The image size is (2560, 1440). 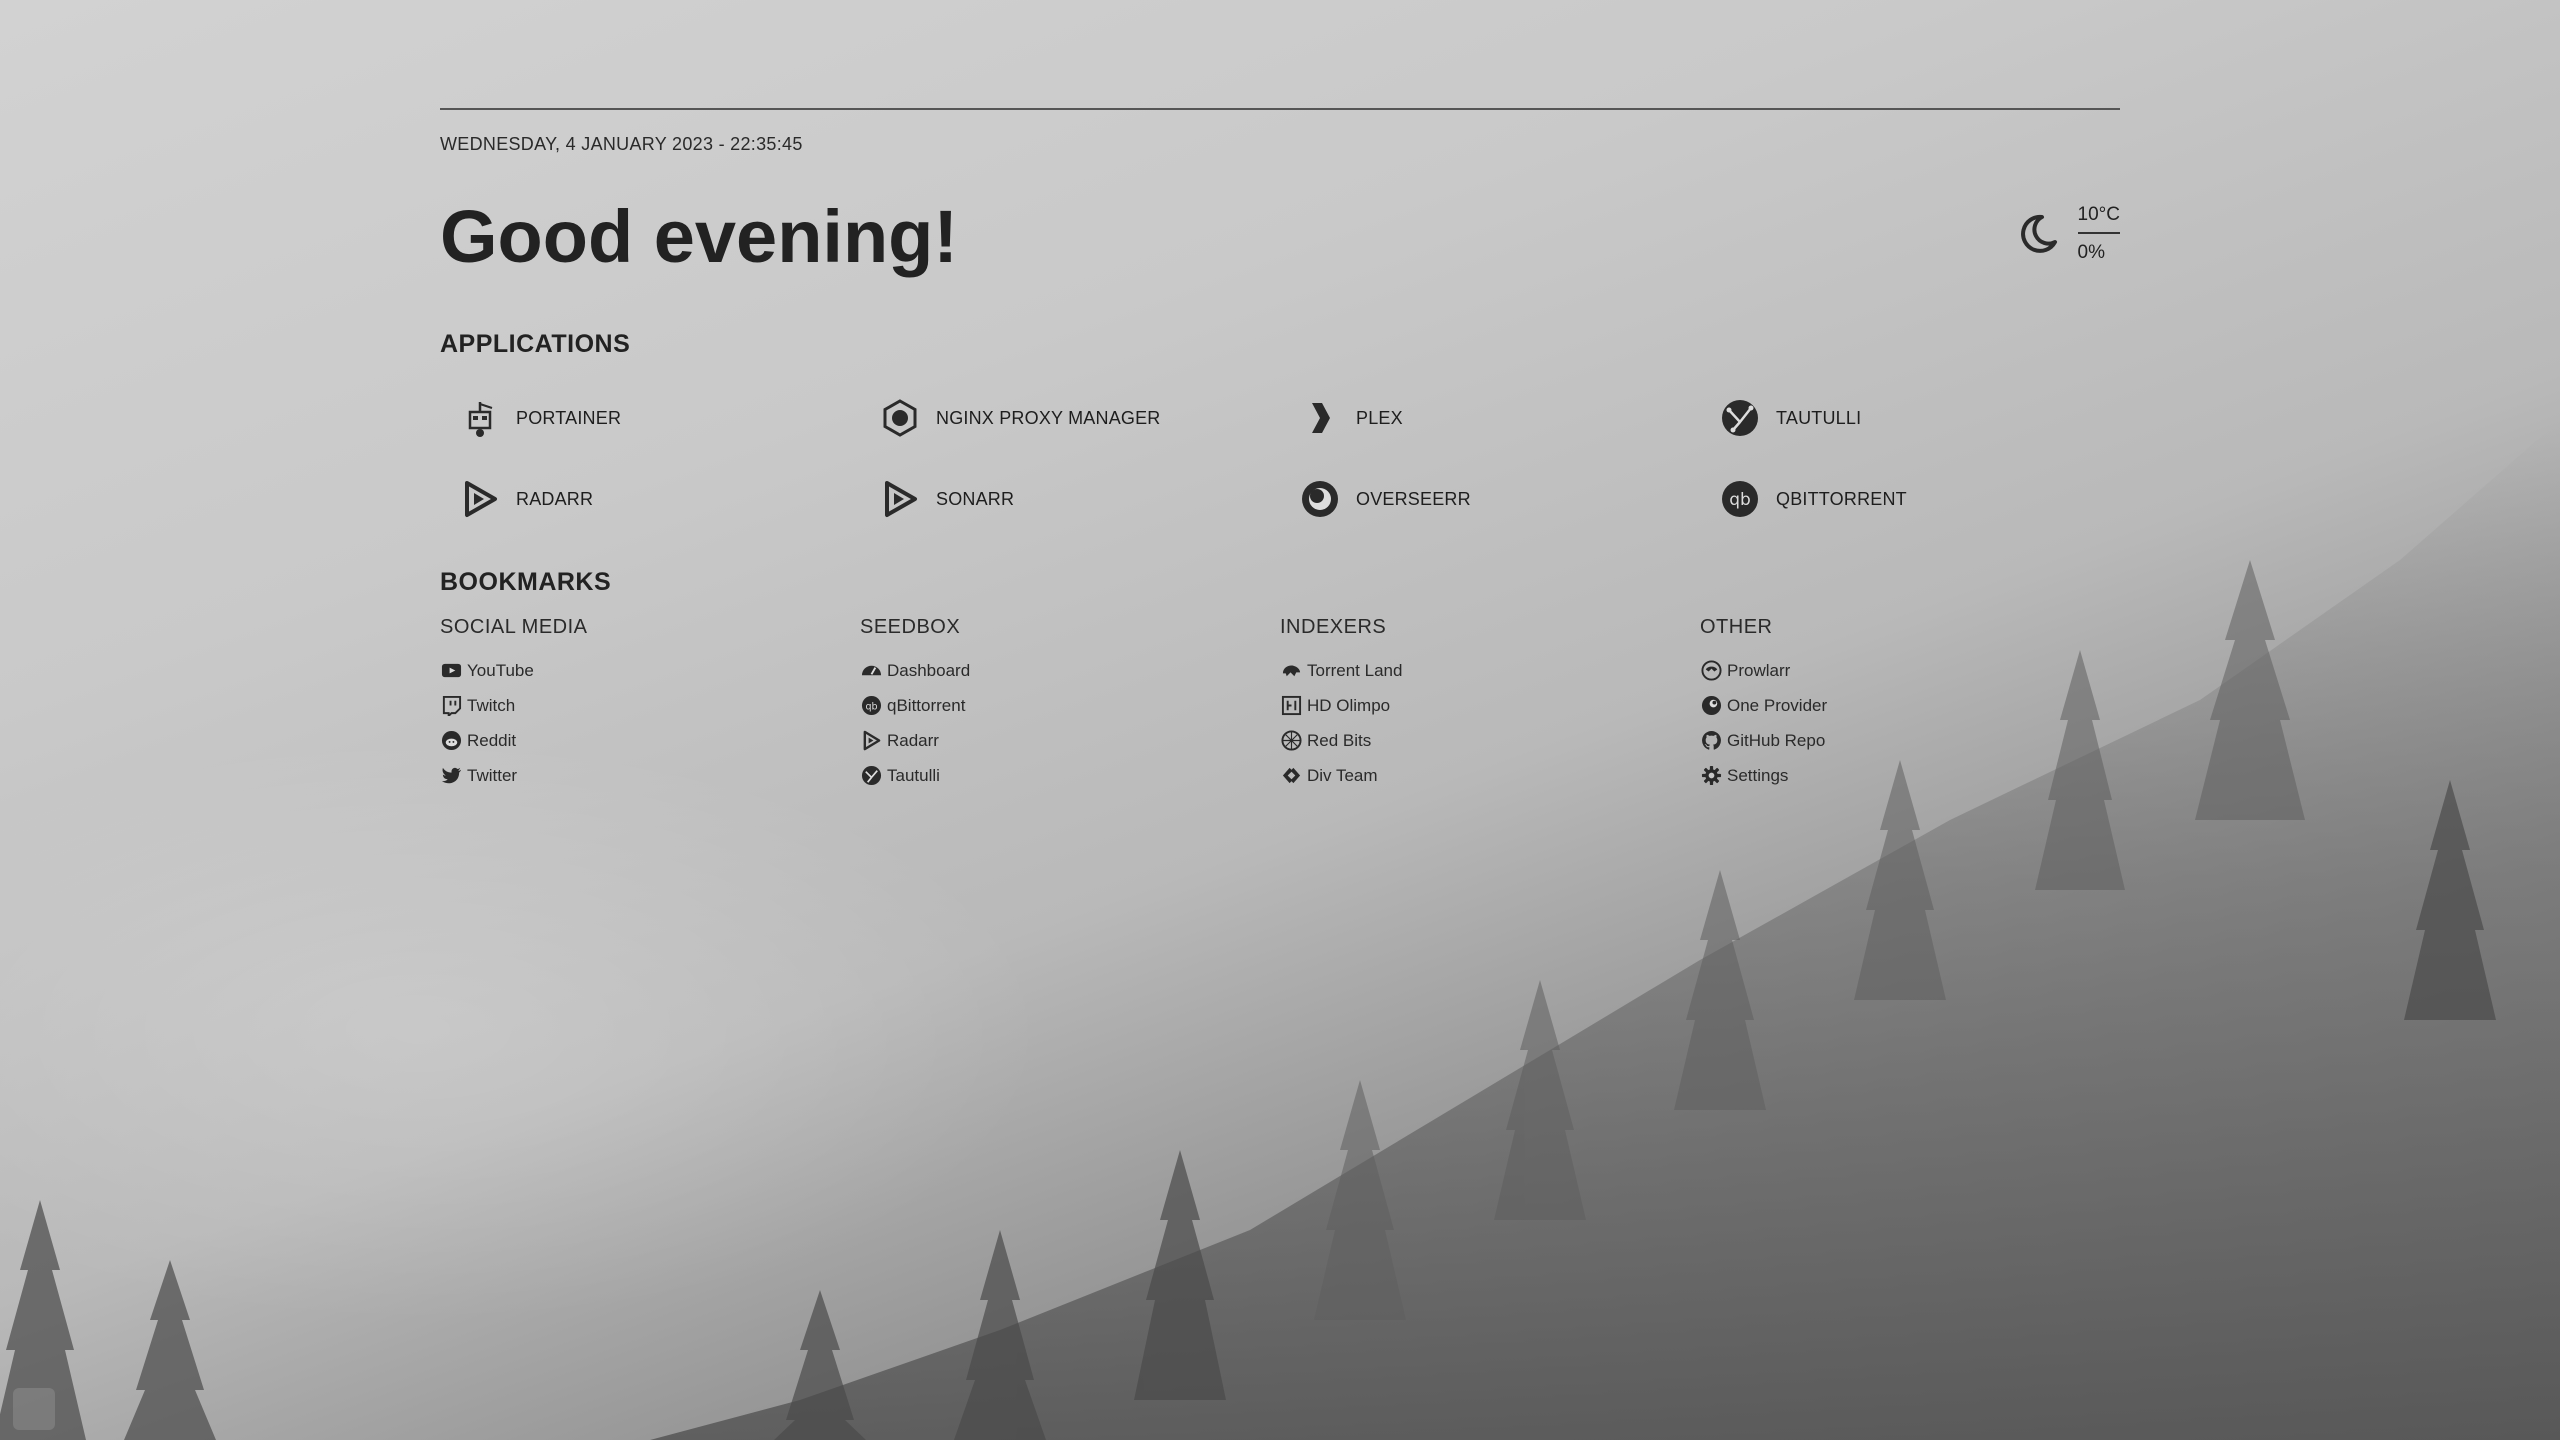 What do you see at coordinates (1291, 706) in the screenshot?
I see `hd-olimpo-icon` at bounding box center [1291, 706].